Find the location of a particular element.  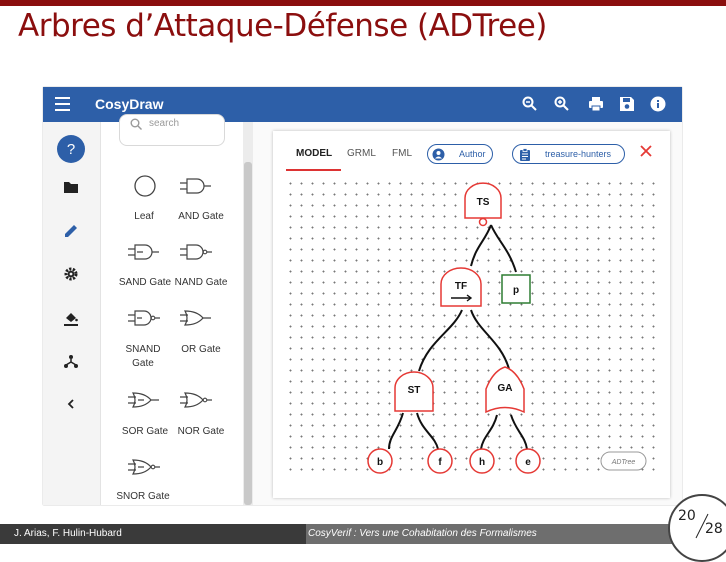

help-icon: ? is located at coordinates (71, 149).